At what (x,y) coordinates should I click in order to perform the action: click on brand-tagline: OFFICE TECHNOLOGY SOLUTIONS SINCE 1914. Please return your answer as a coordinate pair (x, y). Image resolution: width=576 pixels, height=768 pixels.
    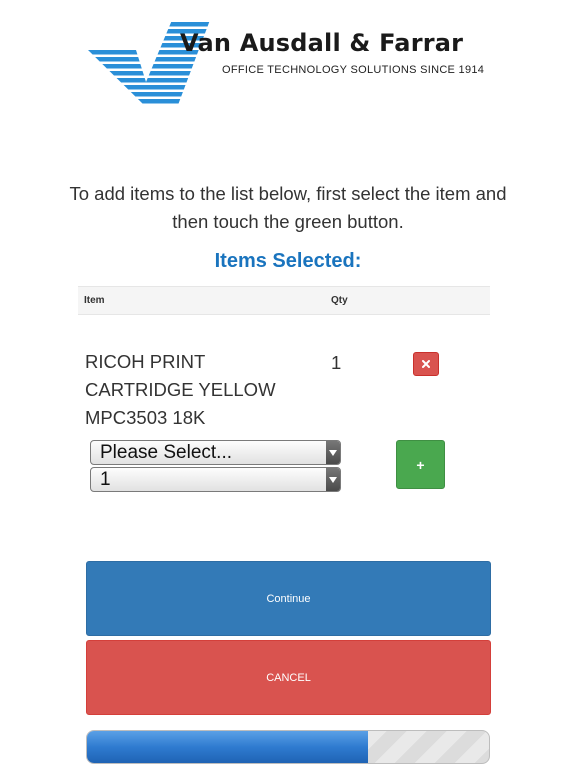
    Looking at the image, I should click on (353, 70).